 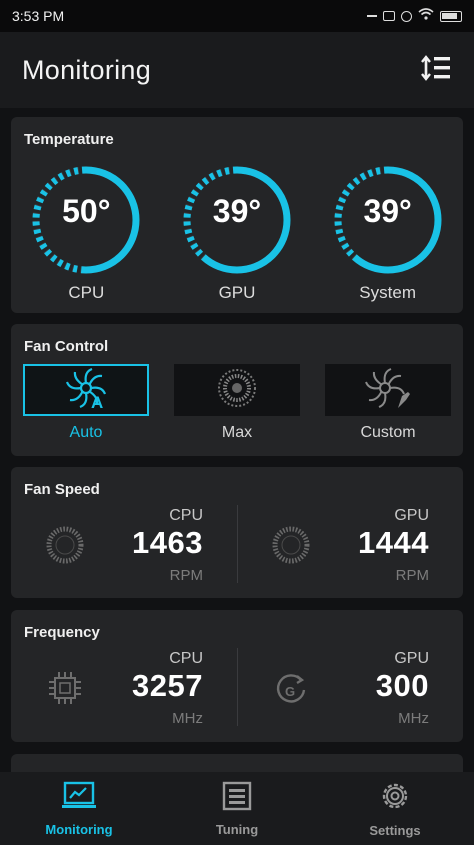 I want to click on nav-item-tuning: Tuning, so click(x=237, y=809).